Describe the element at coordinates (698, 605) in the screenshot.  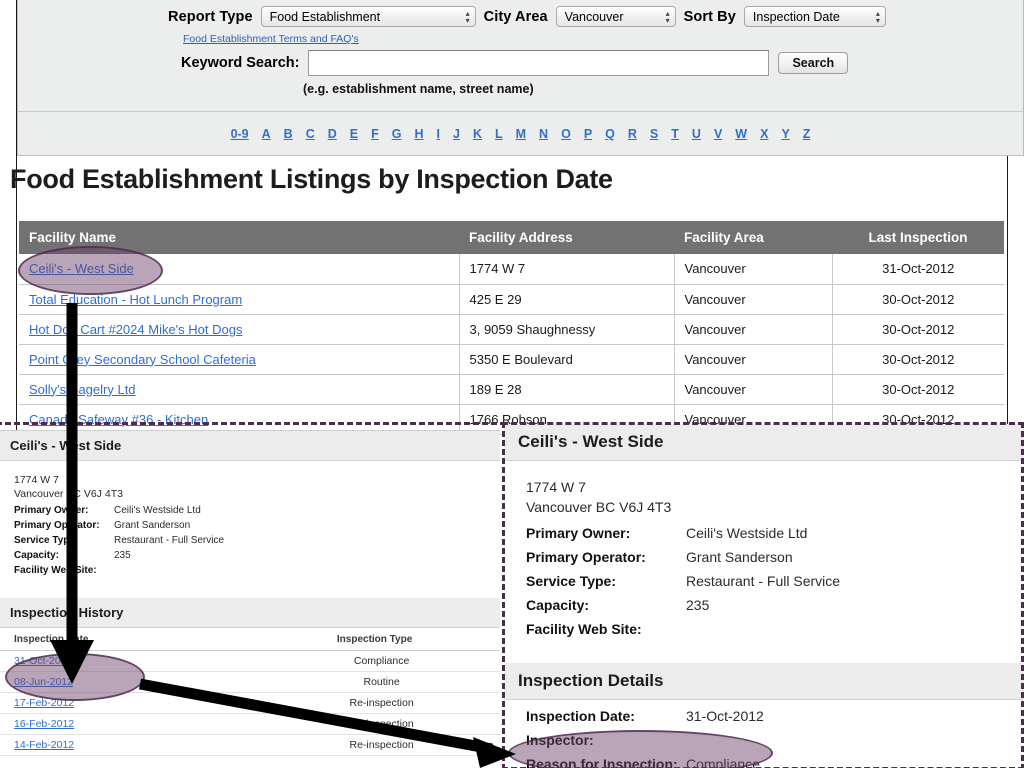
I see `facility-field-value: 235` at that location.